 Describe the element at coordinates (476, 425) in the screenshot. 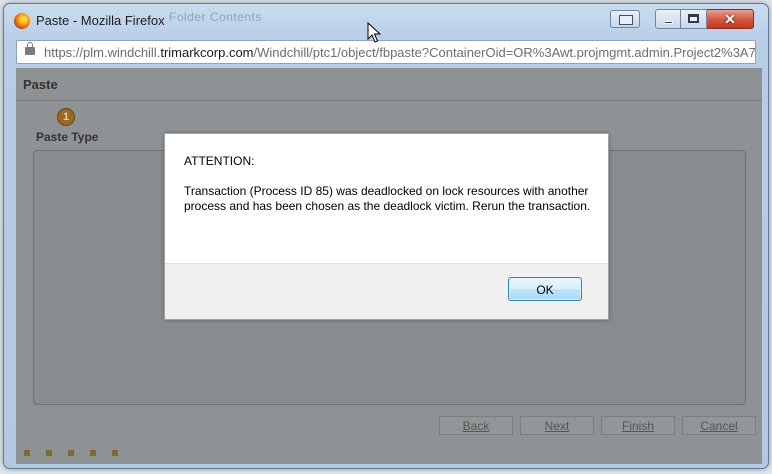

I see `back-button: Back` at that location.